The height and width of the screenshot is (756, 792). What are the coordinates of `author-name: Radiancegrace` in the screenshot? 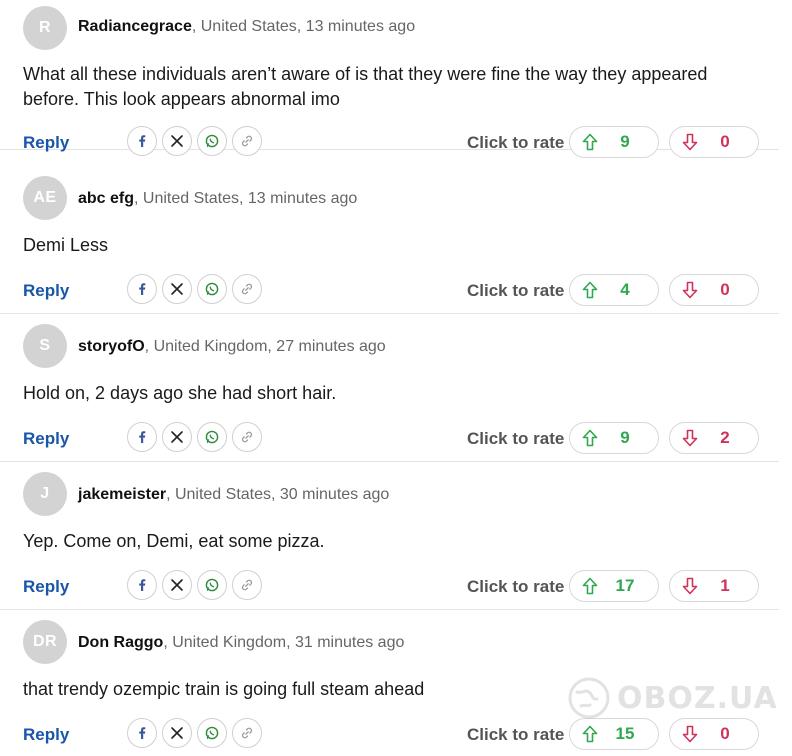 It's located at (135, 26).